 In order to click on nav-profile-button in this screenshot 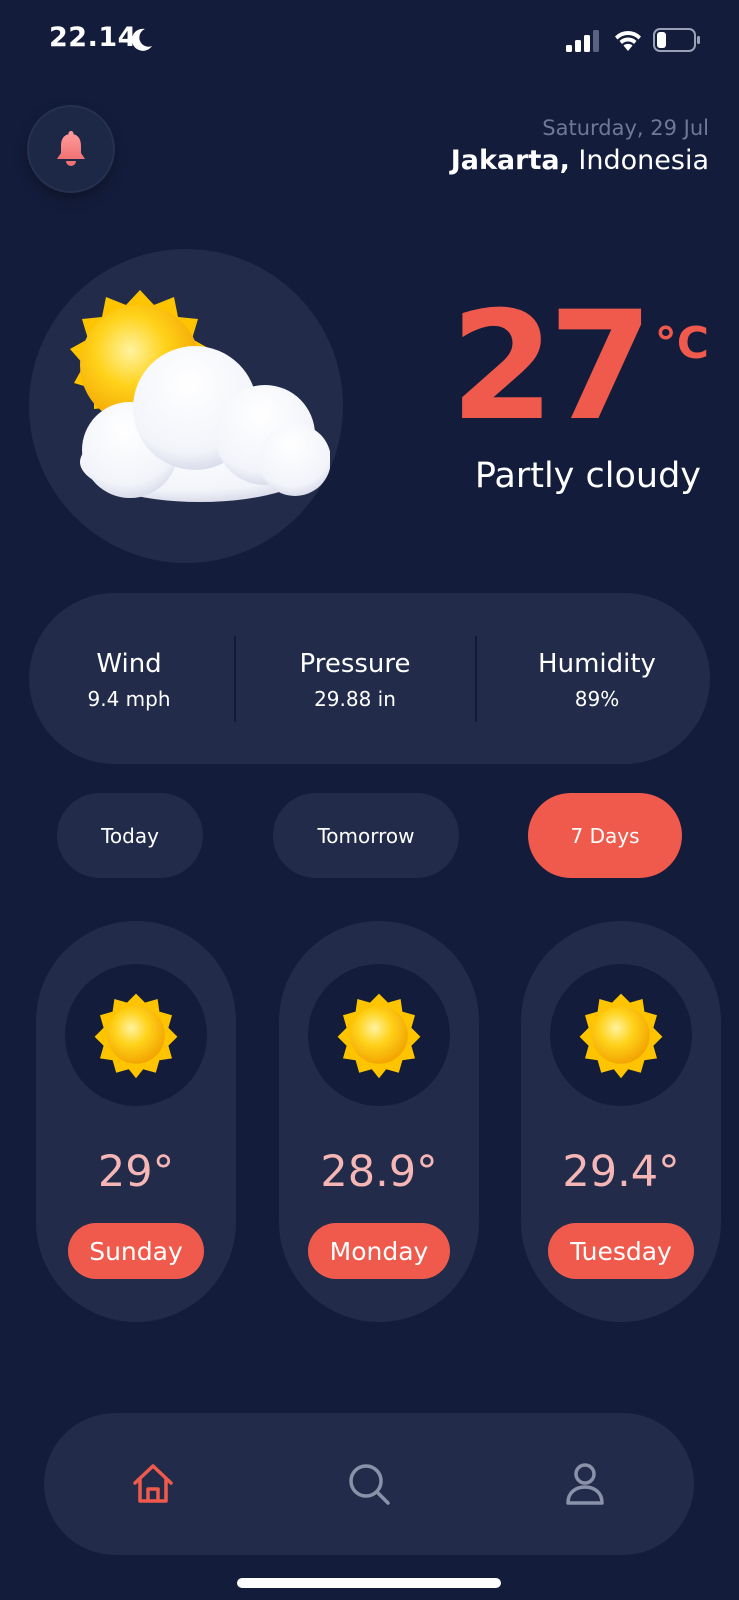, I will do `click(585, 1484)`.